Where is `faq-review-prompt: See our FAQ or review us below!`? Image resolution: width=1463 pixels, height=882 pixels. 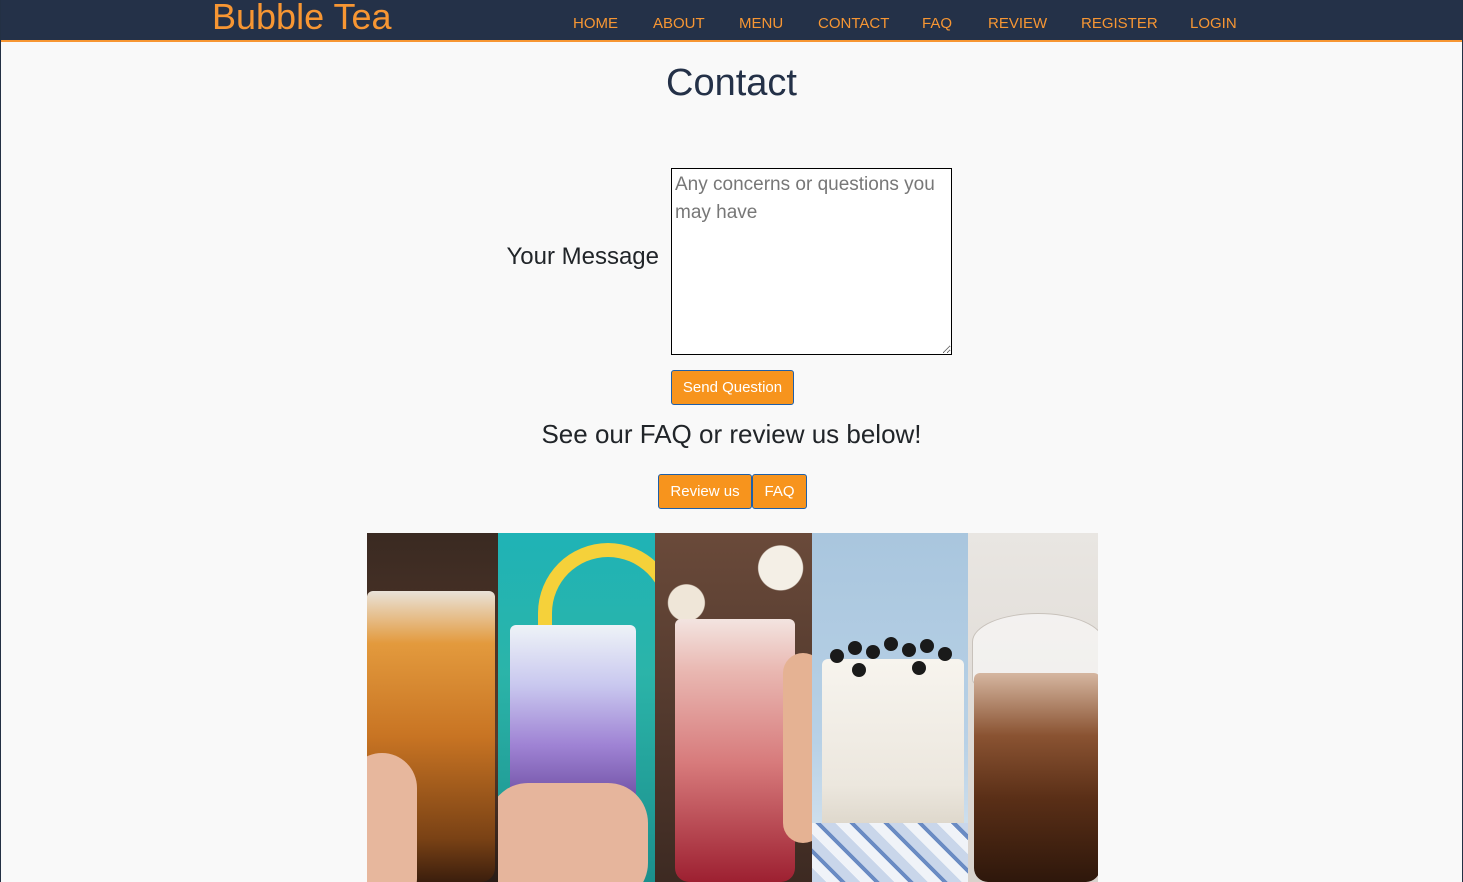 faq-review-prompt: See our FAQ or review us below! is located at coordinates (731, 434).